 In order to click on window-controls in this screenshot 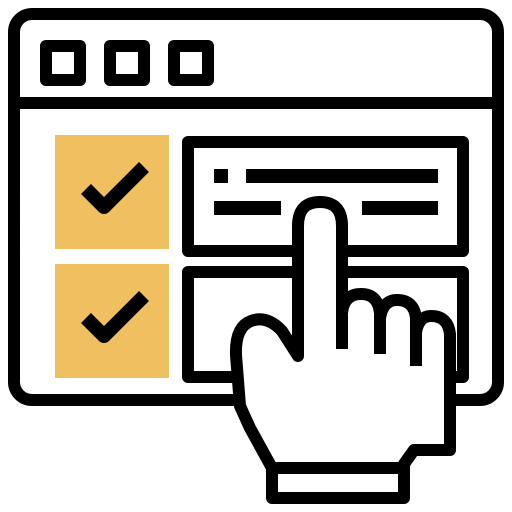, I will do `click(127, 63)`.